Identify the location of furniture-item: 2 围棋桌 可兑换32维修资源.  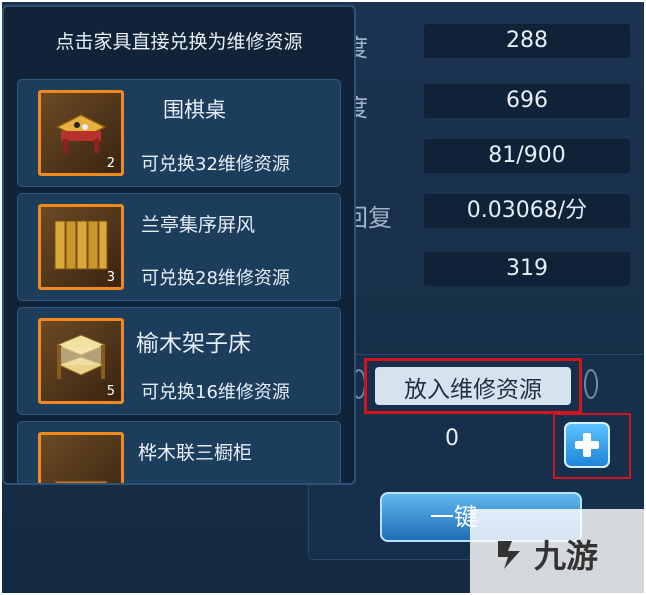
(179, 133).